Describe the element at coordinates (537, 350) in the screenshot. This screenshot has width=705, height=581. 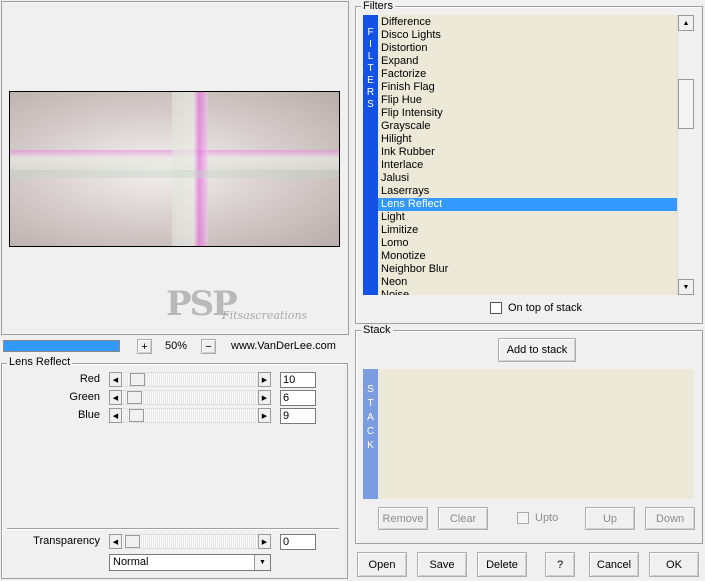
I see `add-to-stack-button: Add to stack` at that location.